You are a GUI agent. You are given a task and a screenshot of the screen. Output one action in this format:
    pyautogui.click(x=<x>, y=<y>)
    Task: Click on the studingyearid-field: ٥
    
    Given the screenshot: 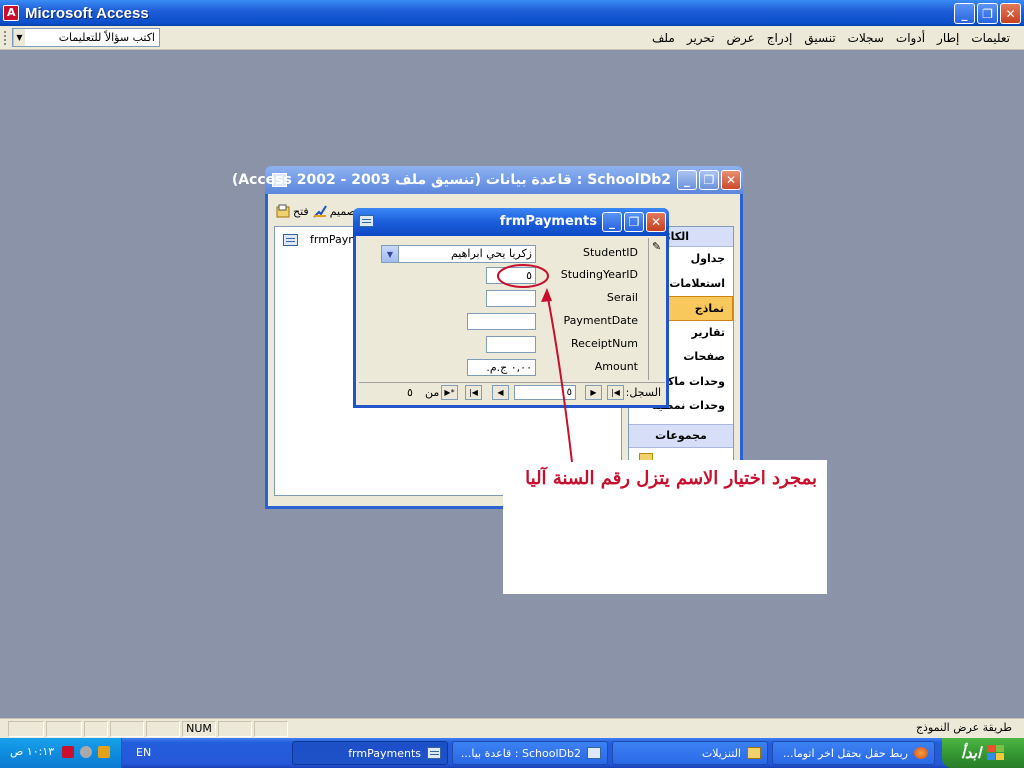 What is the action you would take?
    pyautogui.click(x=511, y=275)
    